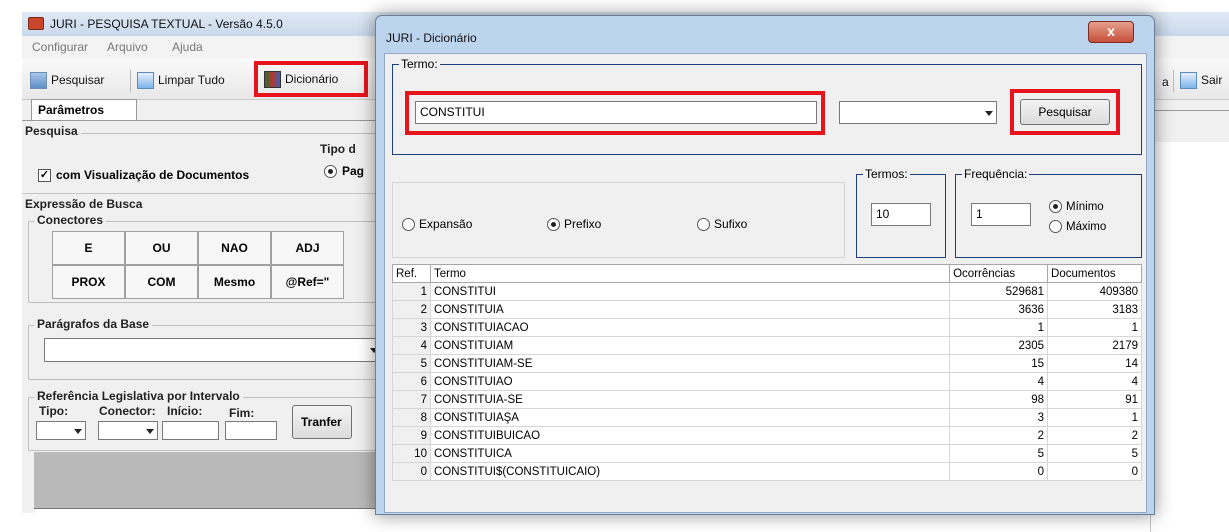 The height and width of the screenshot is (532, 1229). I want to click on menu-arquivo: Arquivo, so click(127, 47).